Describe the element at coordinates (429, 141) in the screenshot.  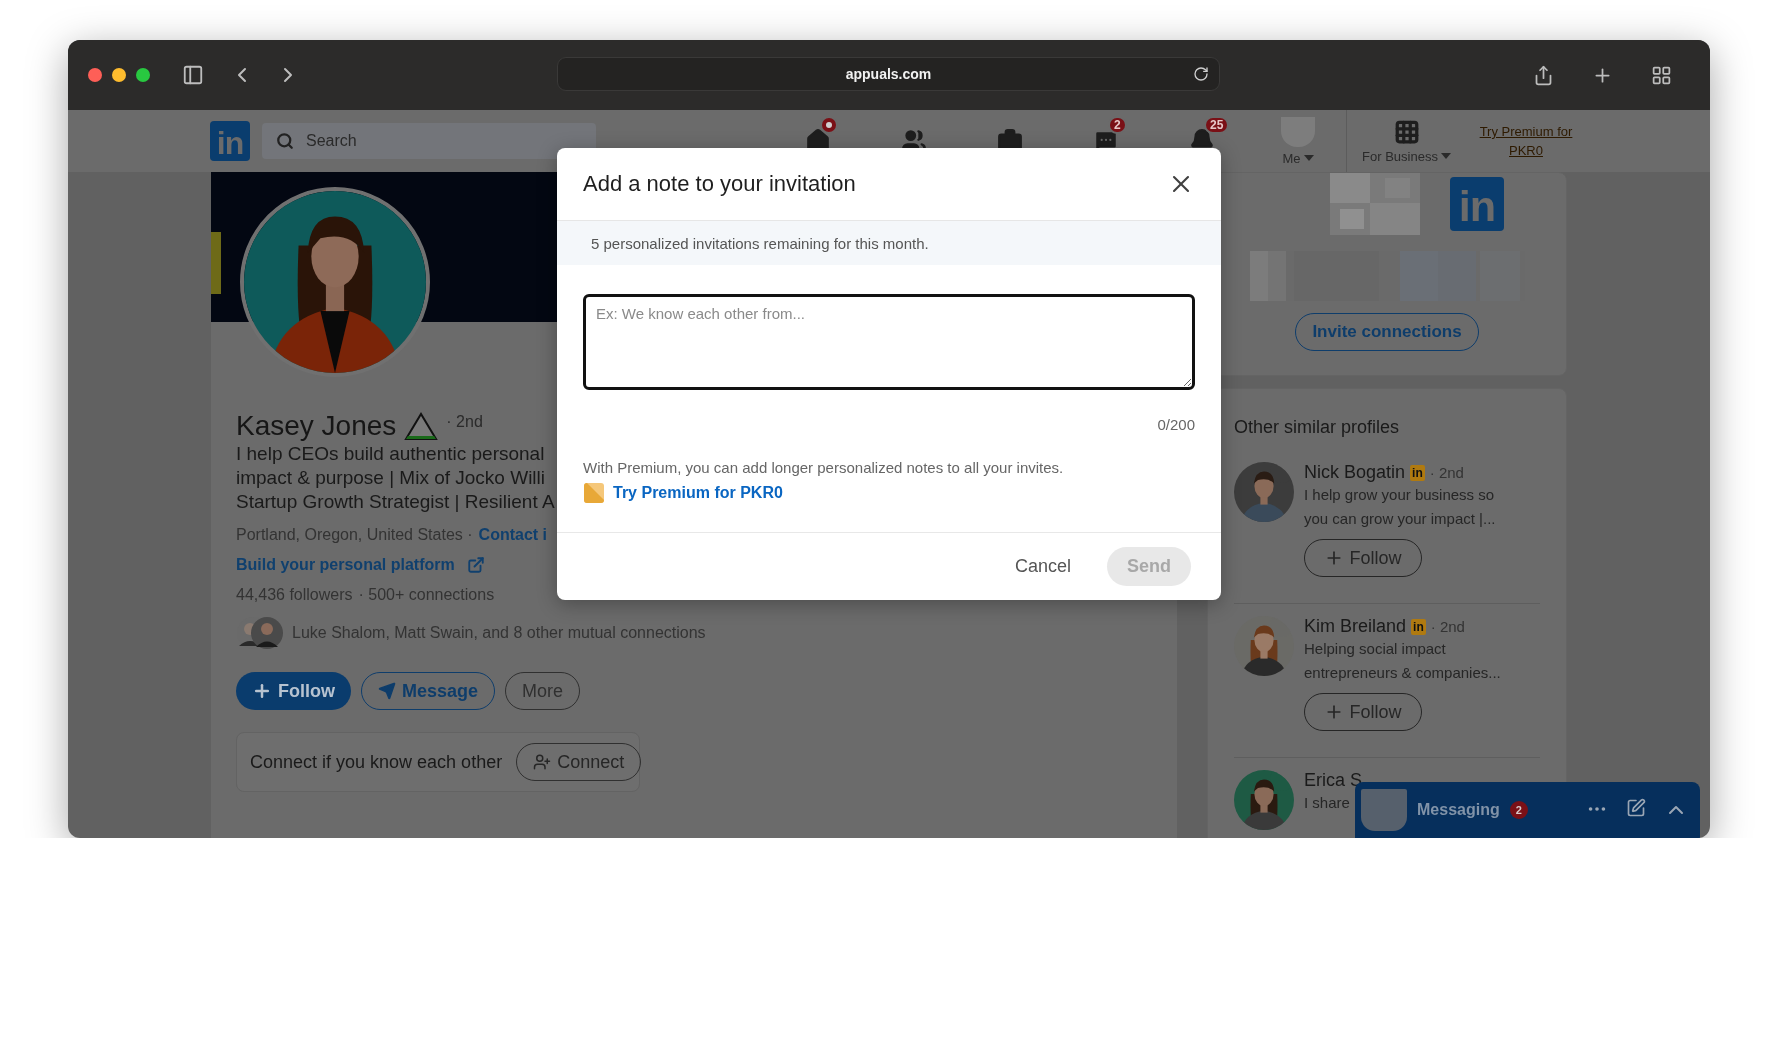
I see `search-field: Search` at that location.